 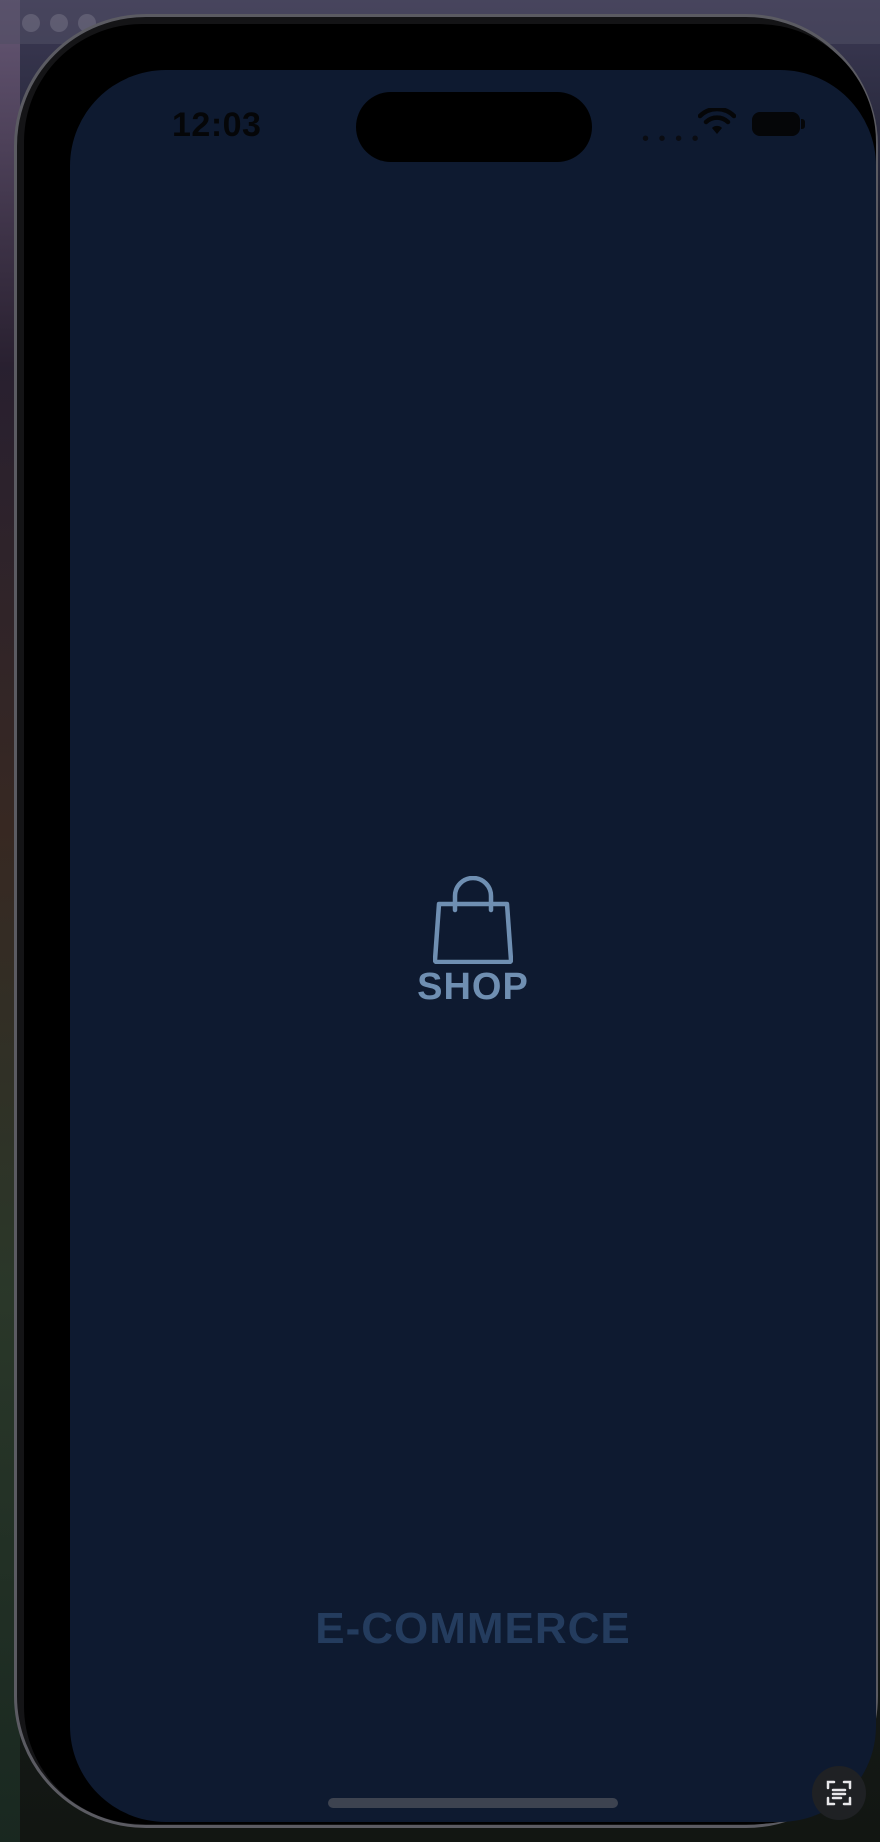 What do you see at coordinates (217, 125) in the screenshot?
I see `status-time: 12:03` at bounding box center [217, 125].